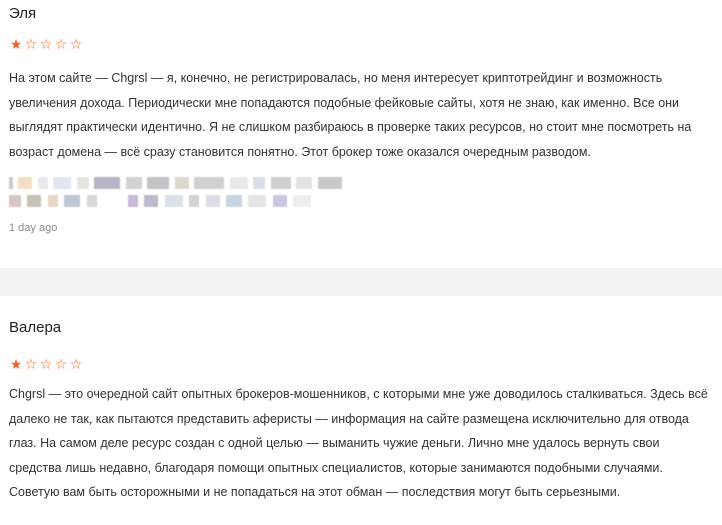 This screenshot has width=722, height=525. Describe the element at coordinates (161, 199) in the screenshot. I see `redacted-link-continuation` at that location.